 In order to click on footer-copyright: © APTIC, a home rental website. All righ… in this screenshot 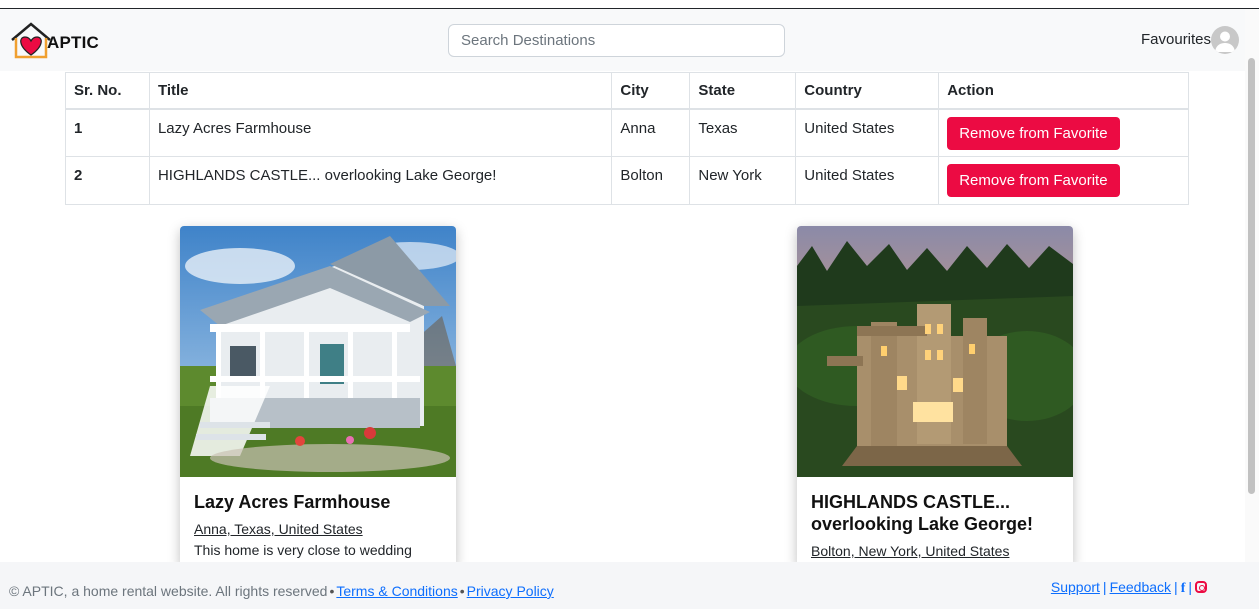, I will do `click(281, 591)`.